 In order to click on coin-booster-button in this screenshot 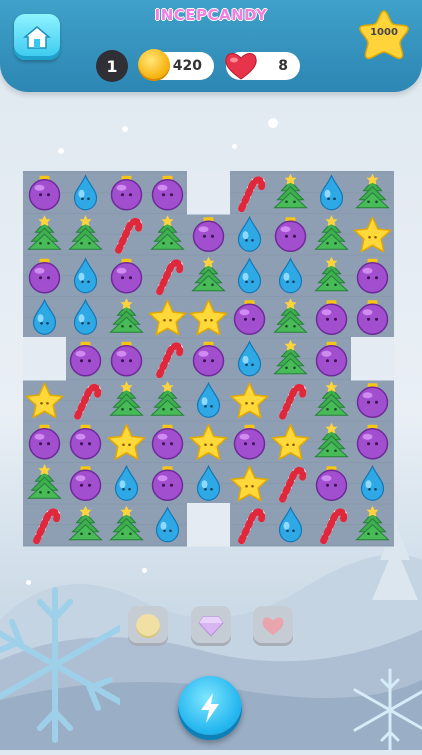, I will do `click(148, 626)`.